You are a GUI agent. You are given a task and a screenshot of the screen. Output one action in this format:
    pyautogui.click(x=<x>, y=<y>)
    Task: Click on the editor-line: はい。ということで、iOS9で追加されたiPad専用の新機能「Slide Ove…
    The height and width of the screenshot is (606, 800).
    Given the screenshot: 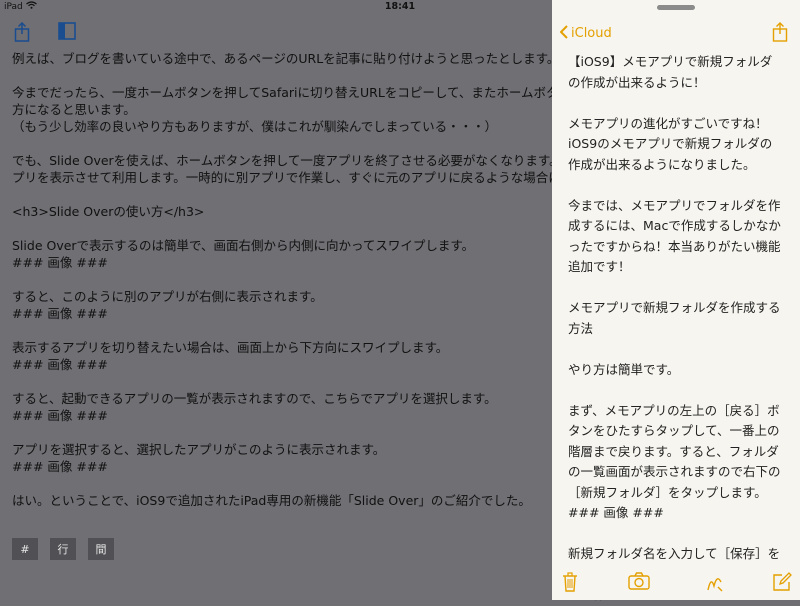 What is the action you would take?
    pyautogui.click(x=271, y=500)
    